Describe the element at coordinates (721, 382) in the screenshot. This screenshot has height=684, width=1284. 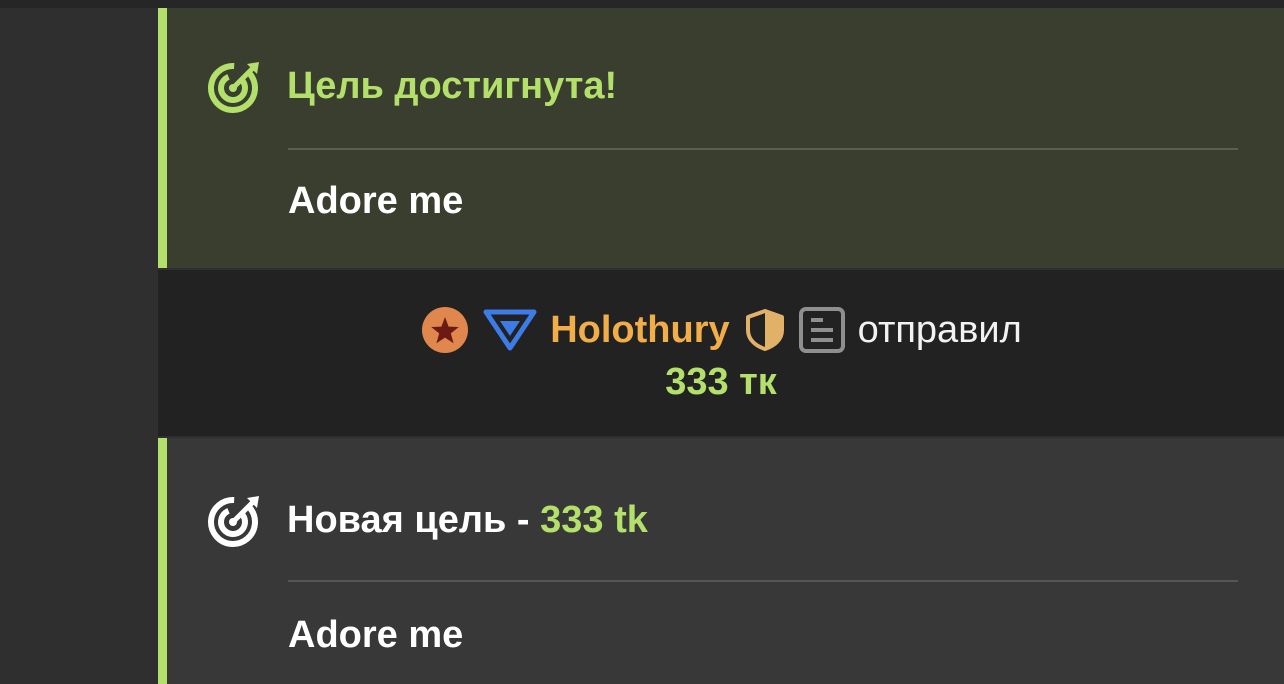
I see `tip-amount: 333 тк` at that location.